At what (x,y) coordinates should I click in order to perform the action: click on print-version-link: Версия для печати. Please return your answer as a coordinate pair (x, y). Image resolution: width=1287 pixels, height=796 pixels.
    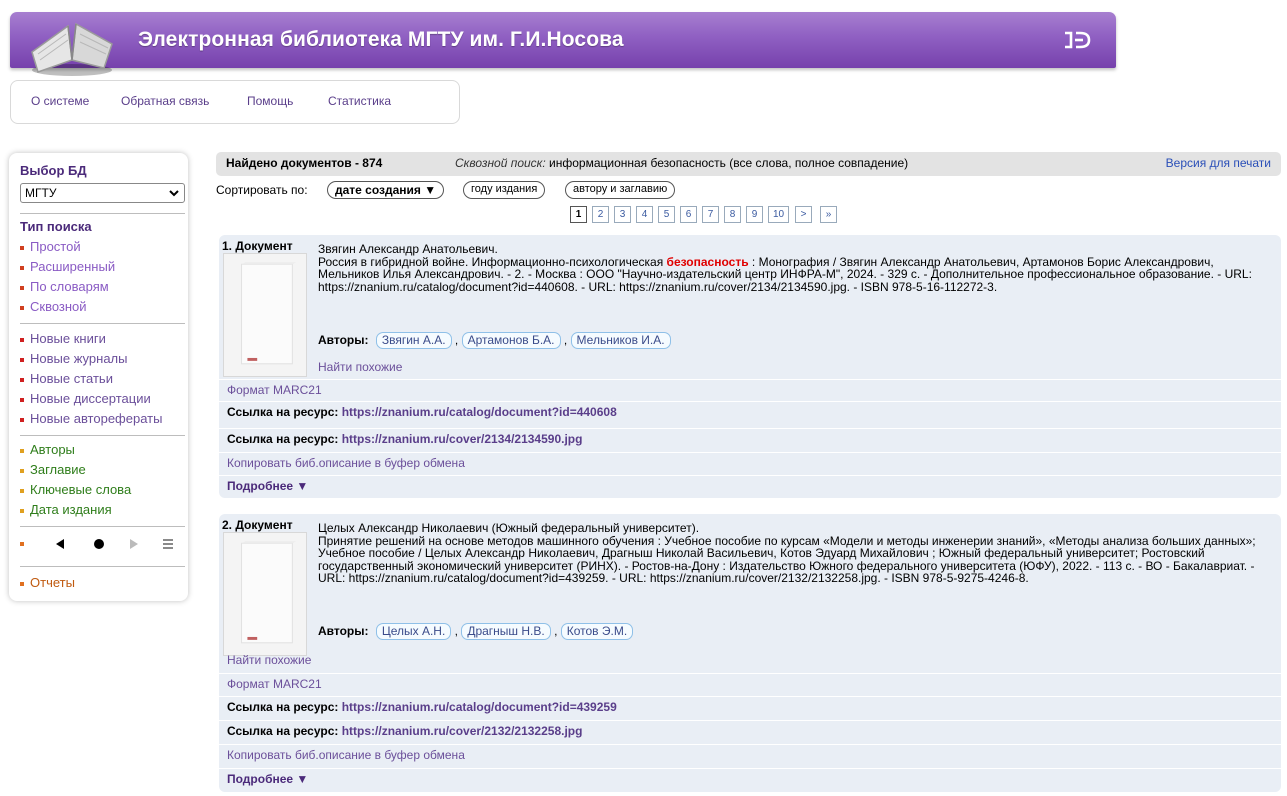
    Looking at the image, I should click on (1218, 163).